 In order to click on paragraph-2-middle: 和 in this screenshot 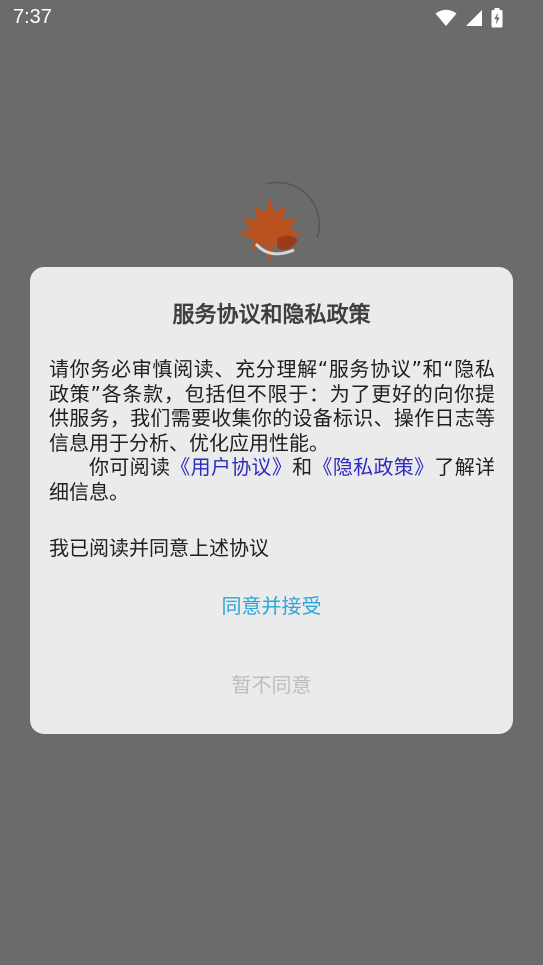, I will do `click(302, 467)`.